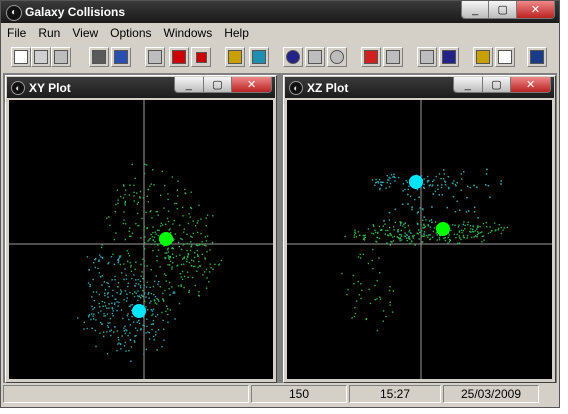 The width and height of the screenshot is (568, 414). Describe the element at coordinates (236, 33) in the screenshot. I see `menu-help: Help` at that location.